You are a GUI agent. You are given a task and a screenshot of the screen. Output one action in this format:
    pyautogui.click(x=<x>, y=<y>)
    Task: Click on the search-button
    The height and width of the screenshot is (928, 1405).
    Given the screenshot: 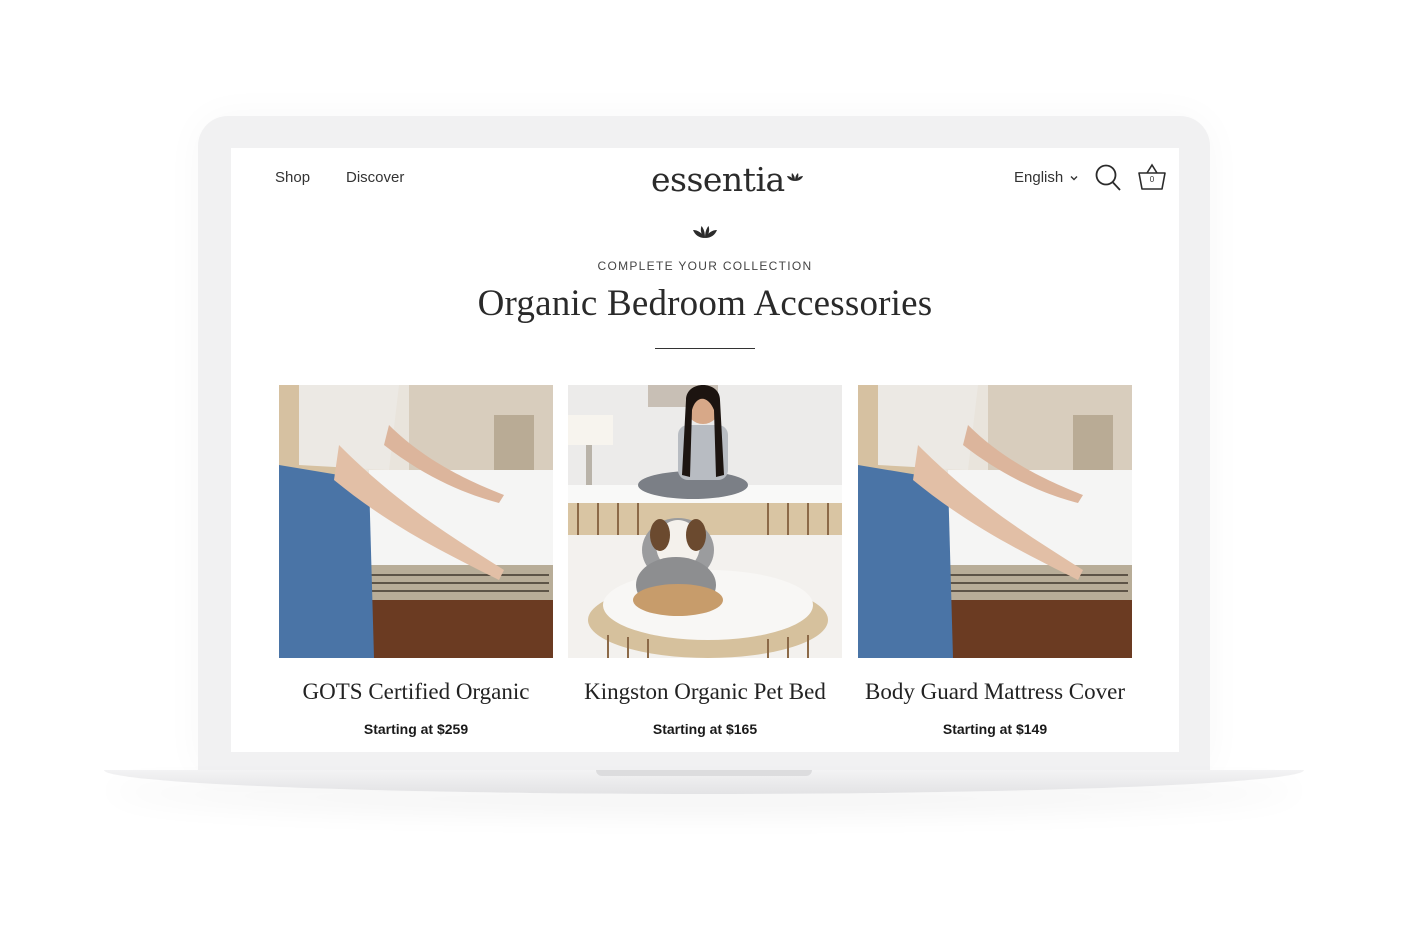 What is the action you would take?
    pyautogui.click(x=1108, y=180)
    